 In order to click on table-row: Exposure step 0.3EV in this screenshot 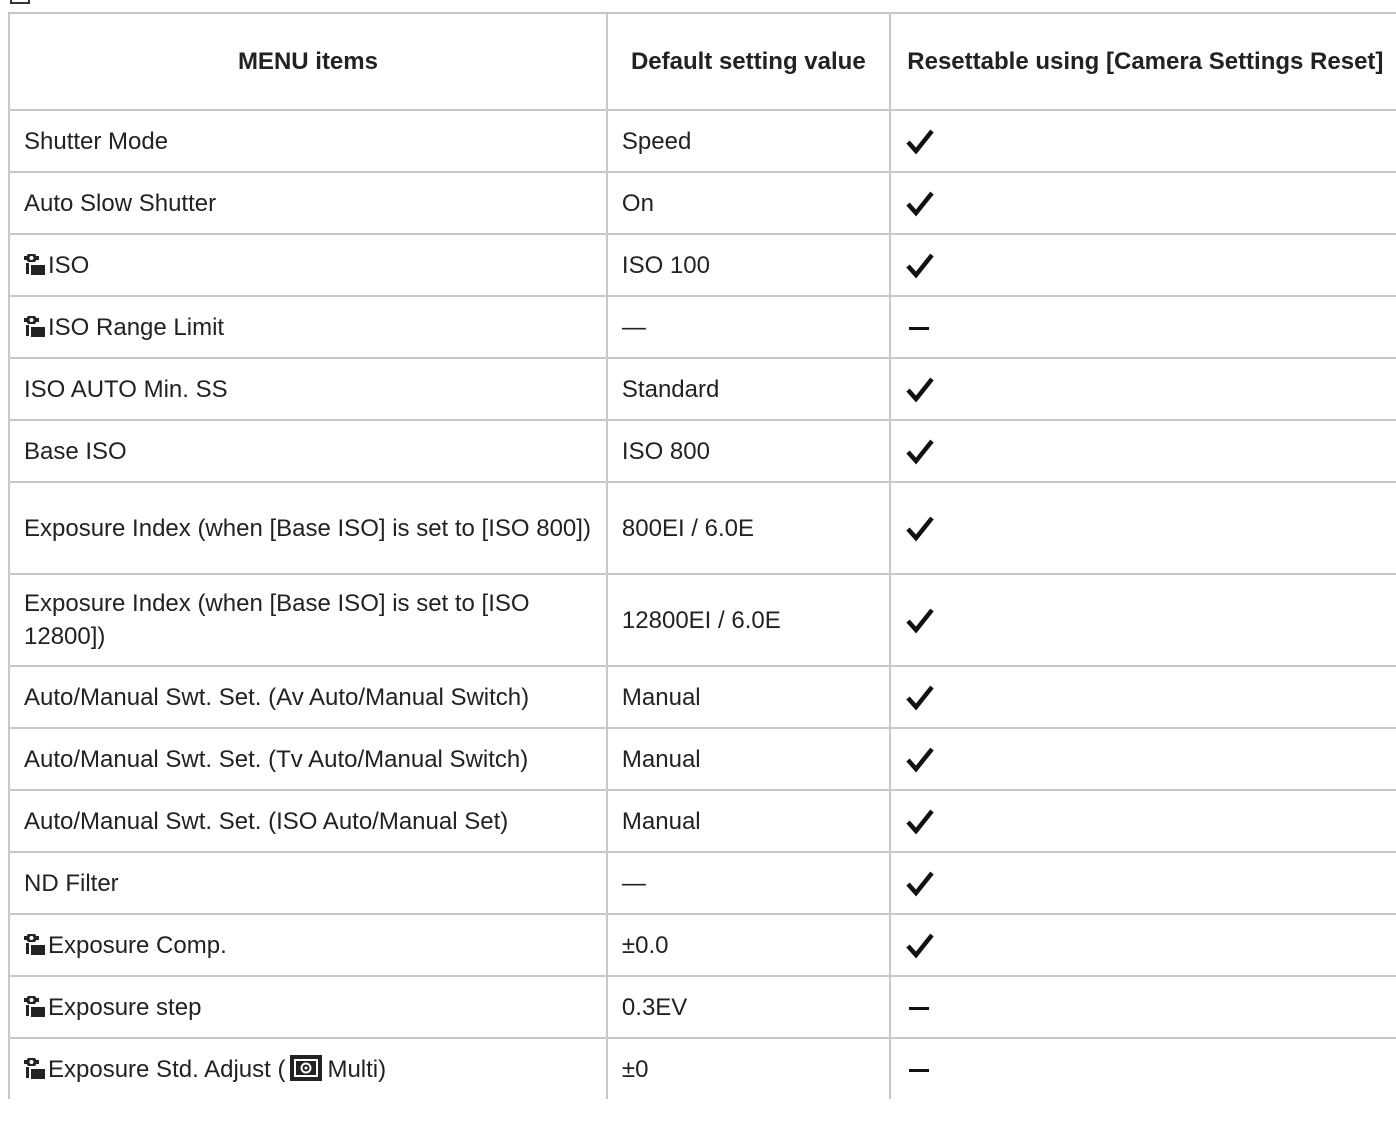, I will do `click(702, 1007)`.